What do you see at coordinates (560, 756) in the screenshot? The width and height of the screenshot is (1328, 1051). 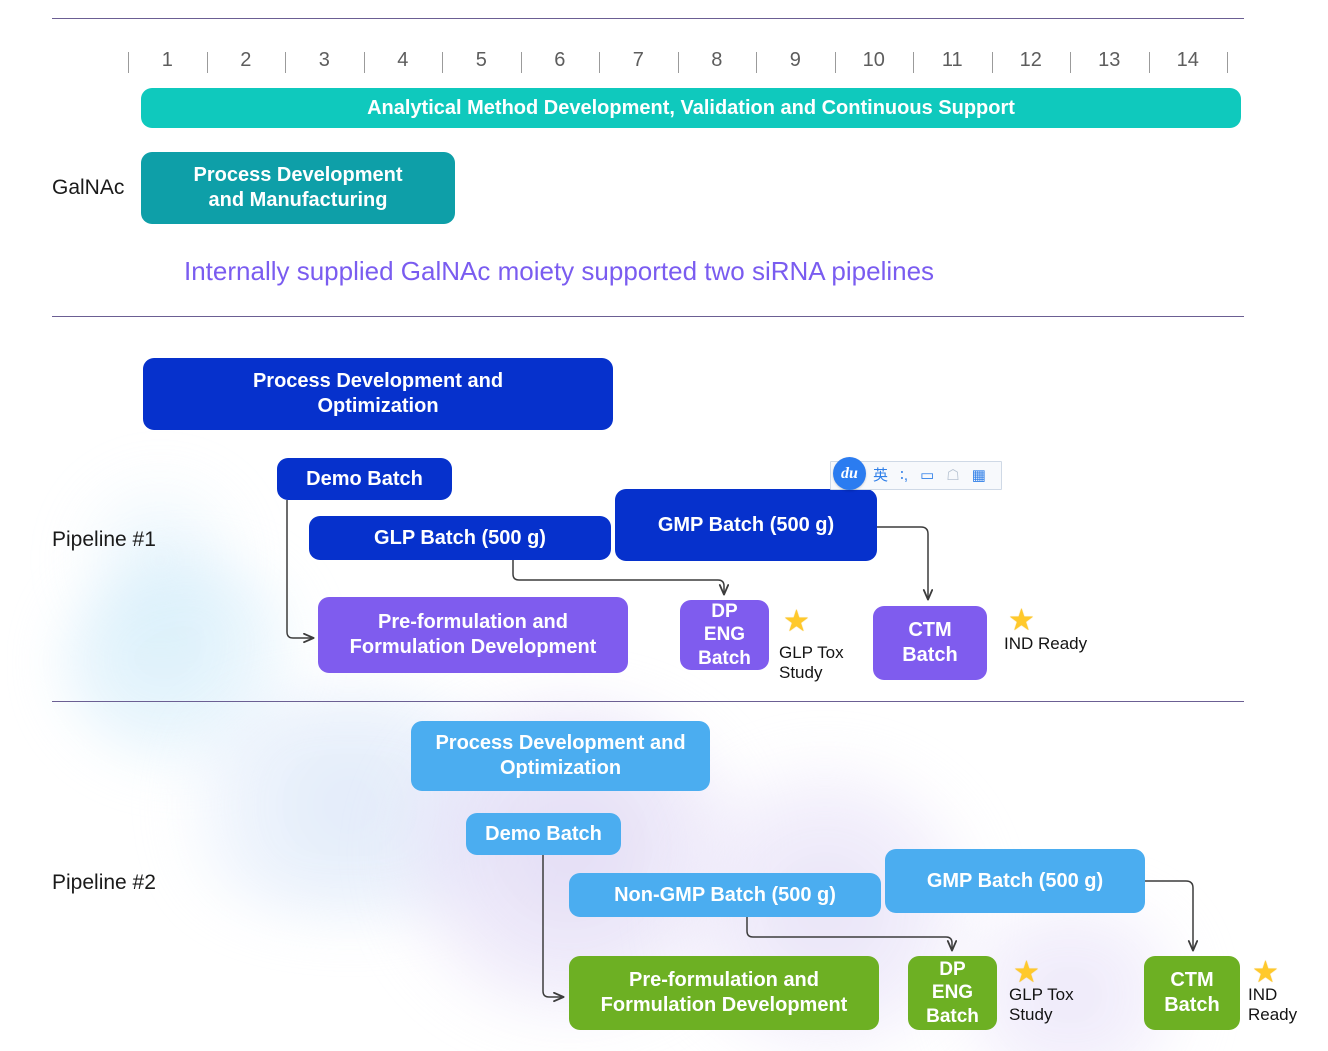 I see `p2-process-development-box: Process Development and Optimization` at bounding box center [560, 756].